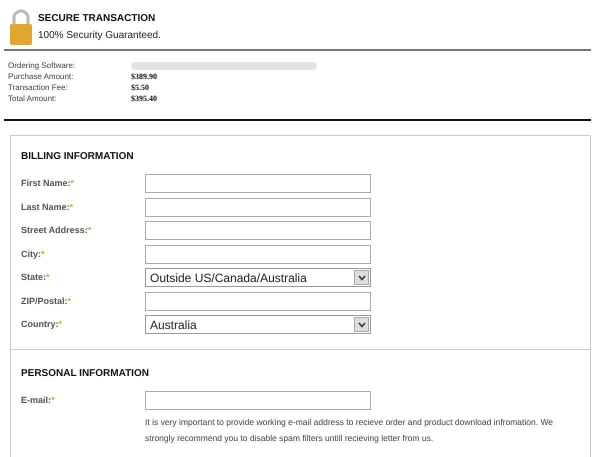  Describe the element at coordinates (258, 277) in the screenshot. I see `dropdown: Outside US/Canada/Australia` at that location.